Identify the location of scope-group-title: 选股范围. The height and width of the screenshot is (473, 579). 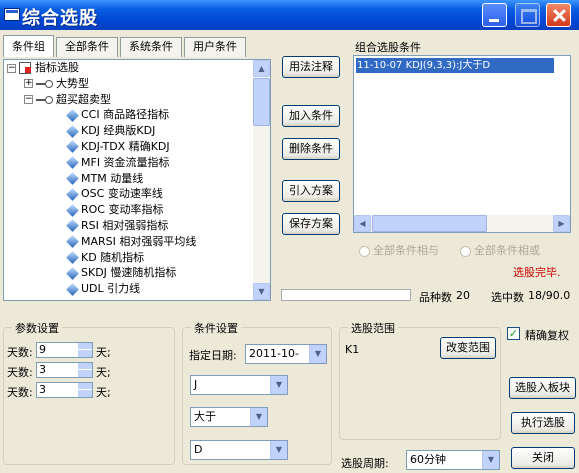
(373, 328).